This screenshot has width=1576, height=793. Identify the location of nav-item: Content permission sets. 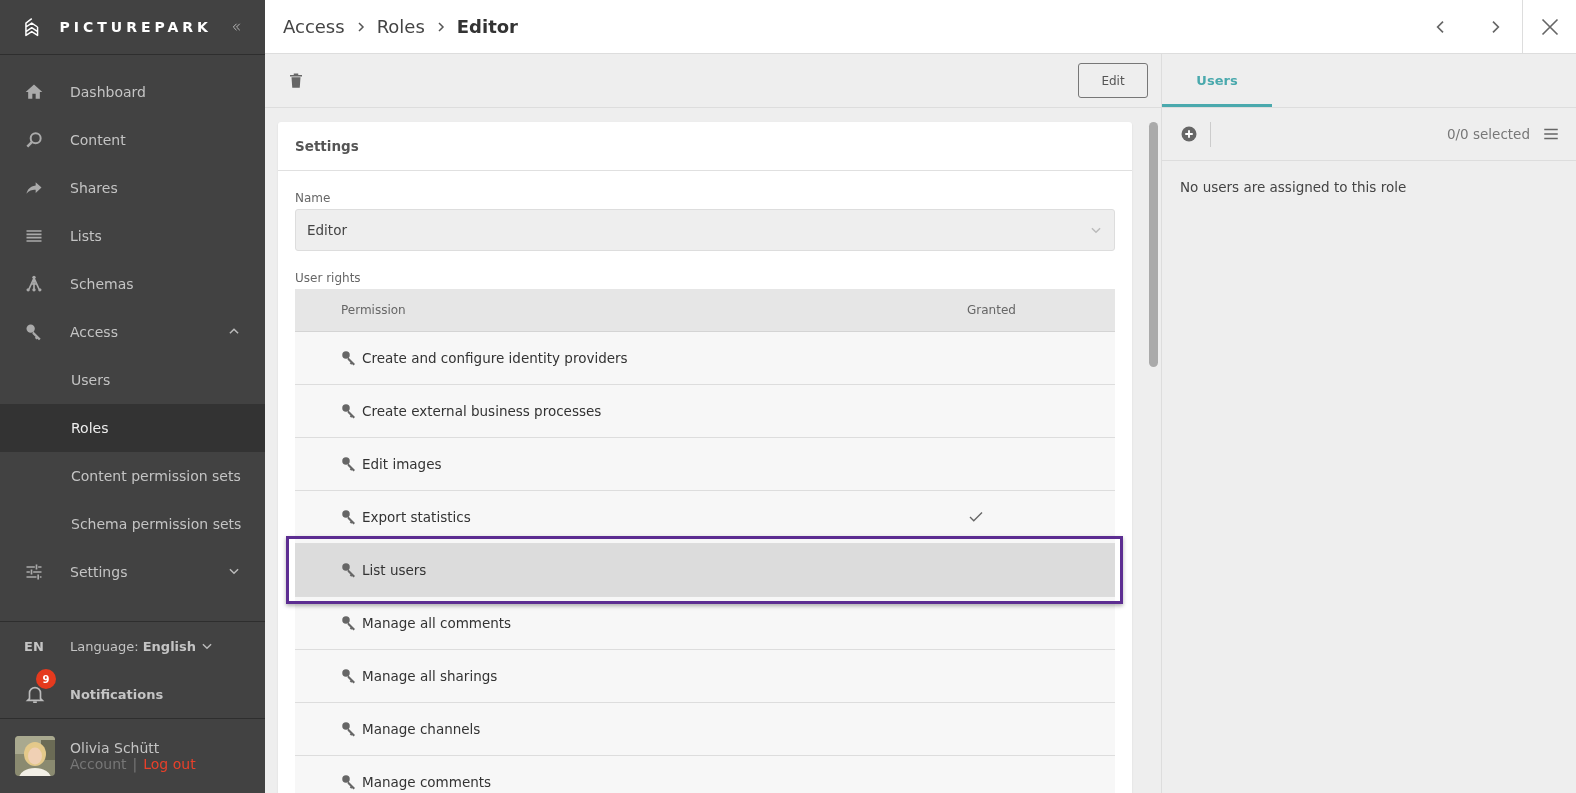
(132, 476).